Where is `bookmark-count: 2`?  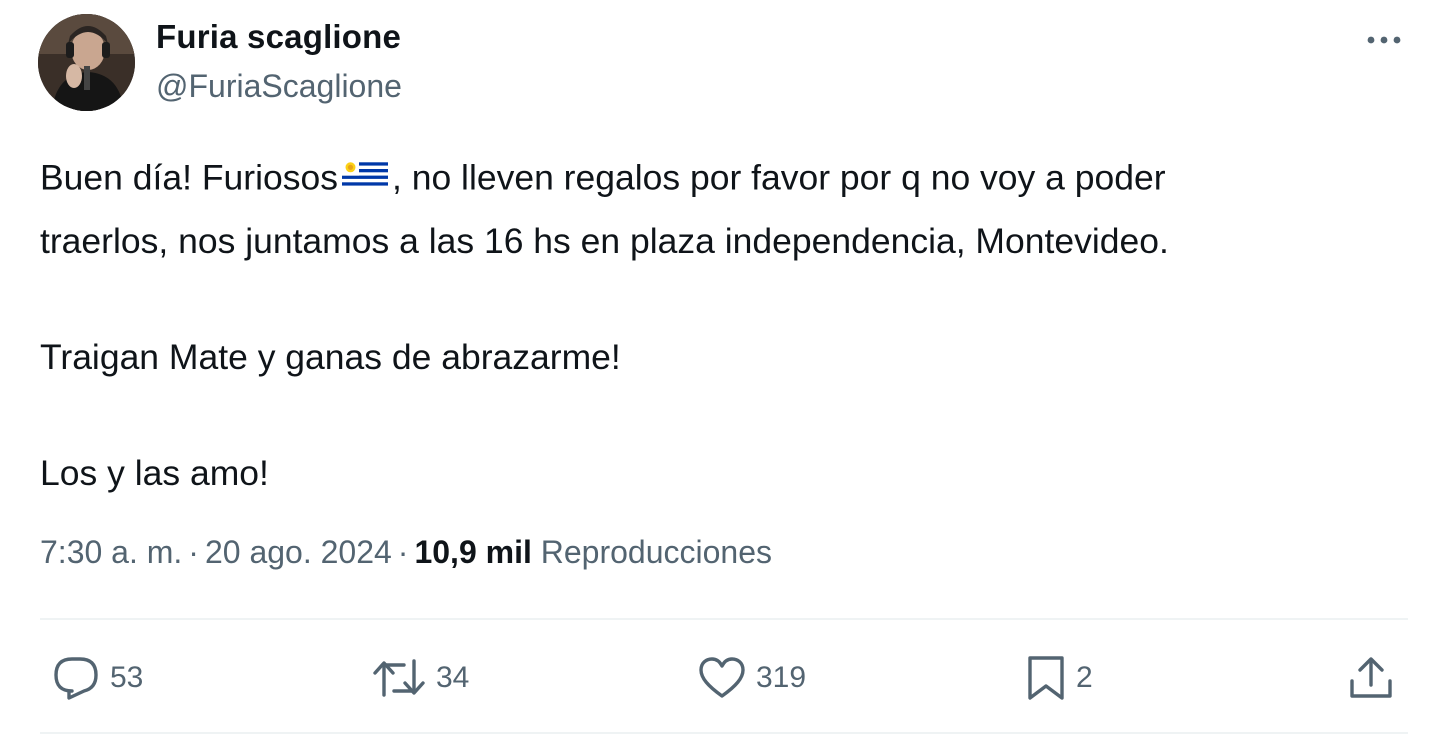 bookmark-count: 2 is located at coordinates (1084, 677).